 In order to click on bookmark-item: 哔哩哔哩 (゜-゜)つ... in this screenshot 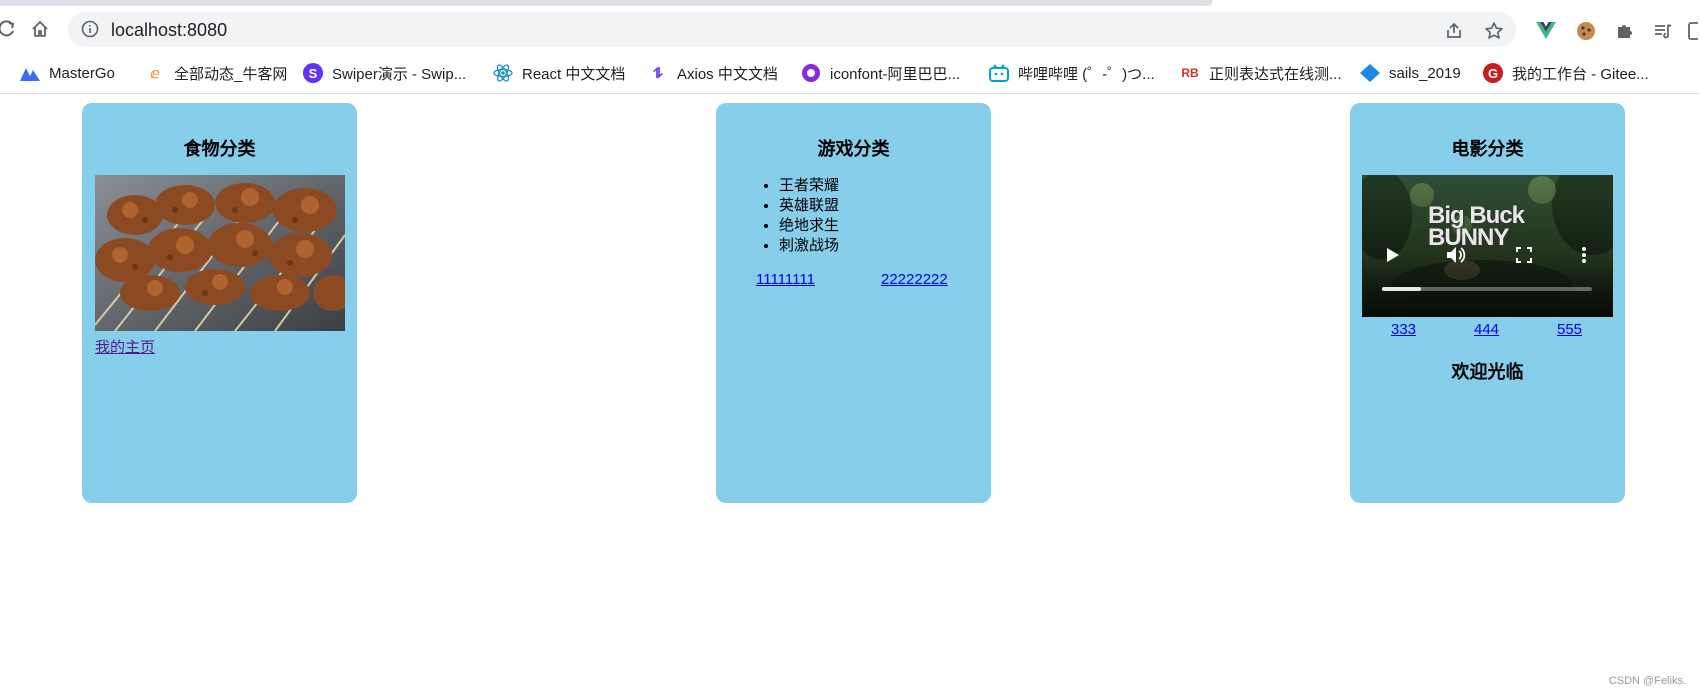, I will do `click(1072, 73)`.